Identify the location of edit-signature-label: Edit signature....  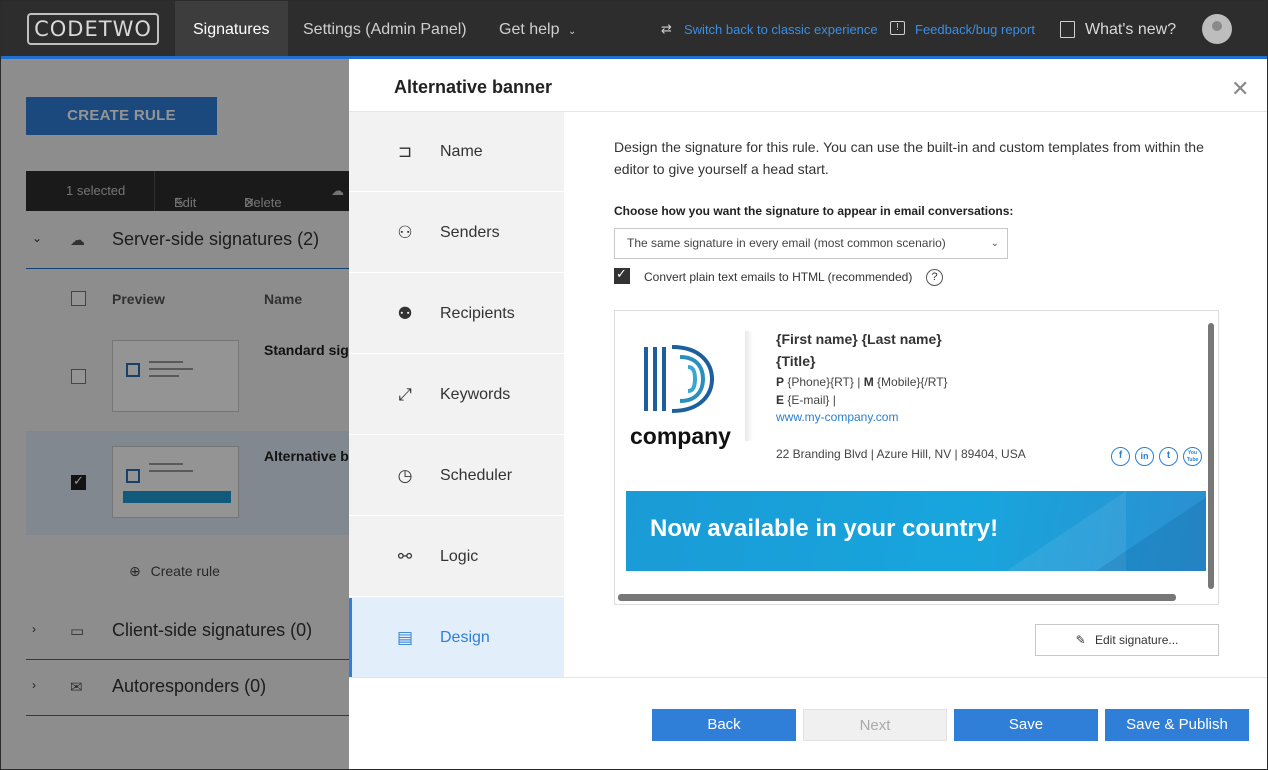
(1137, 640).